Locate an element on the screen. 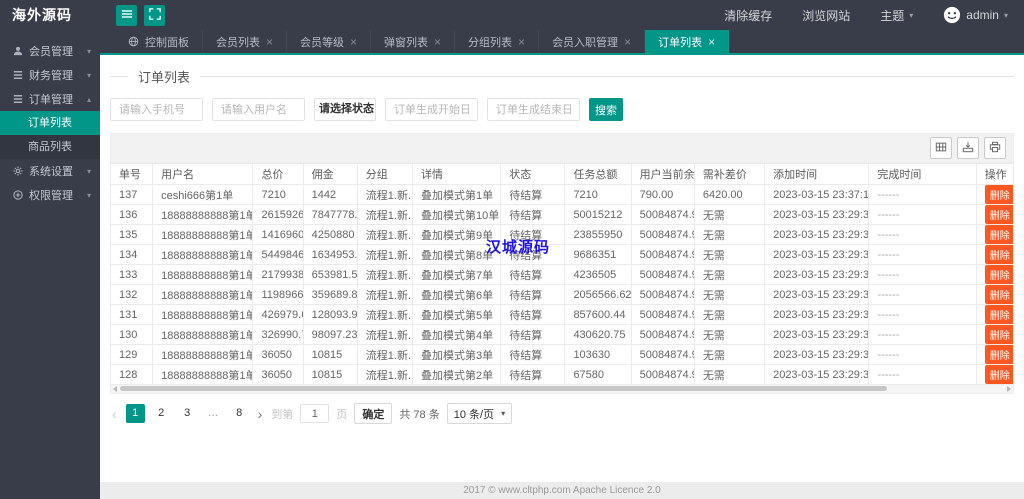 The height and width of the screenshot is (499, 1024). print-icon is located at coordinates (995, 148).